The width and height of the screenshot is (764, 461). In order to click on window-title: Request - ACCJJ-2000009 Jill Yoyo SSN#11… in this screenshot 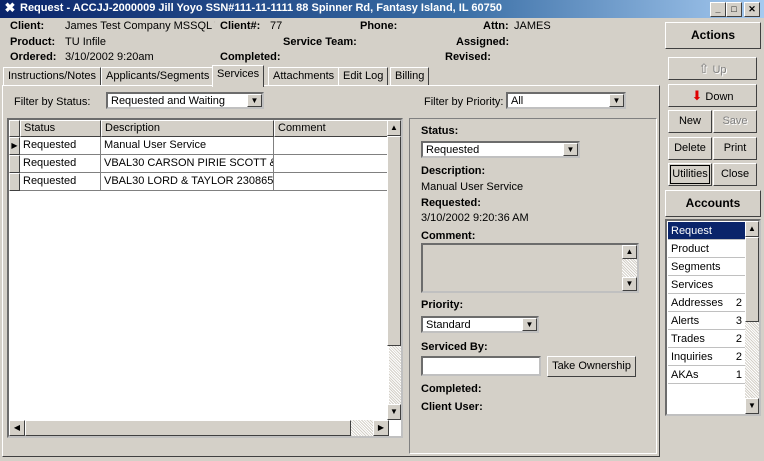, I will do `click(261, 8)`.